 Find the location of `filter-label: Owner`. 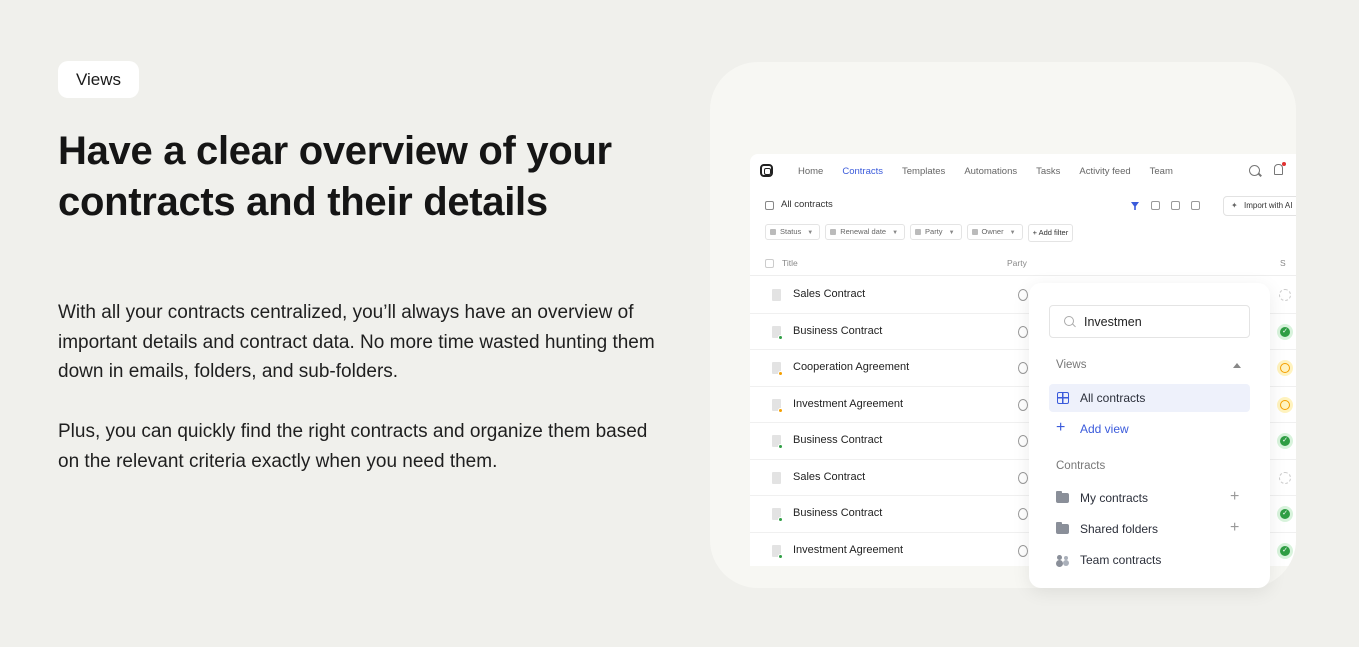

filter-label: Owner is located at coordinates (992, 231).